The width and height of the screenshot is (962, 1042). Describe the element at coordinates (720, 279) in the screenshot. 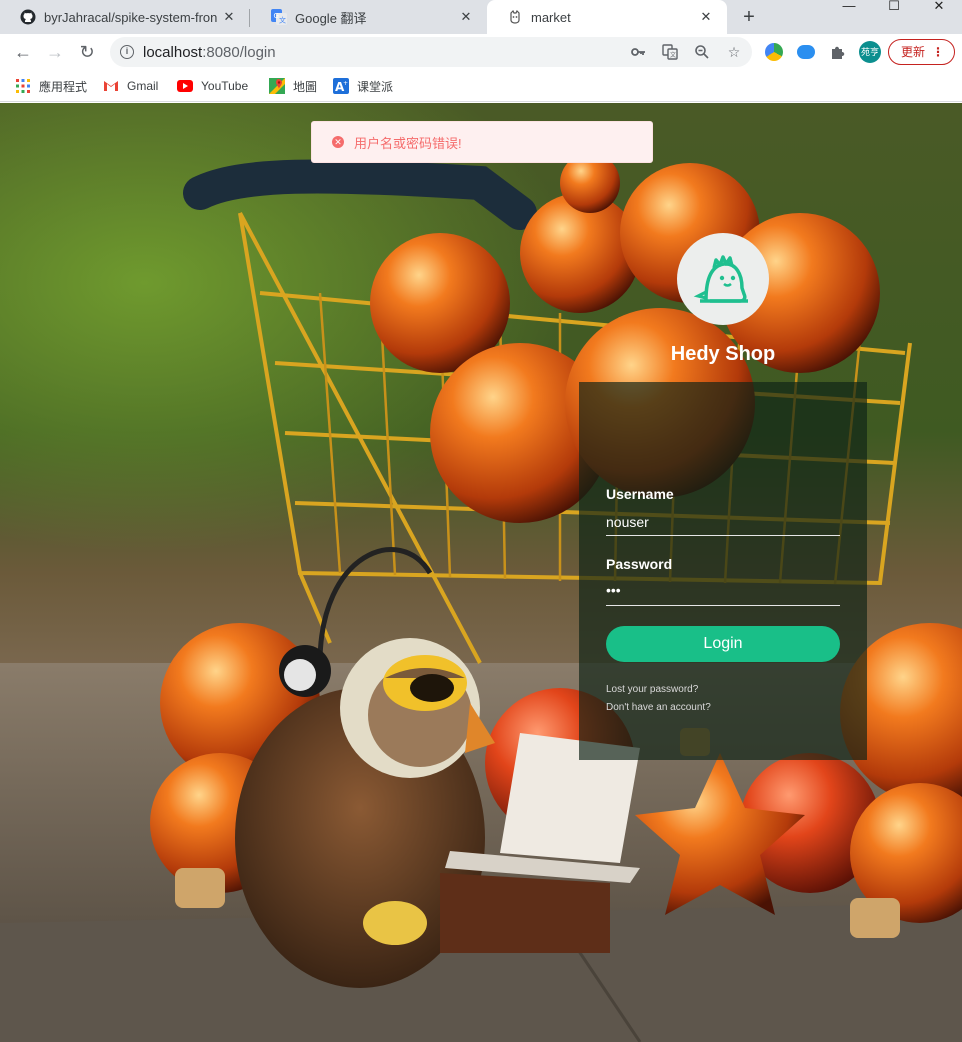

I see `dinosaur-logo-icon` at that location.